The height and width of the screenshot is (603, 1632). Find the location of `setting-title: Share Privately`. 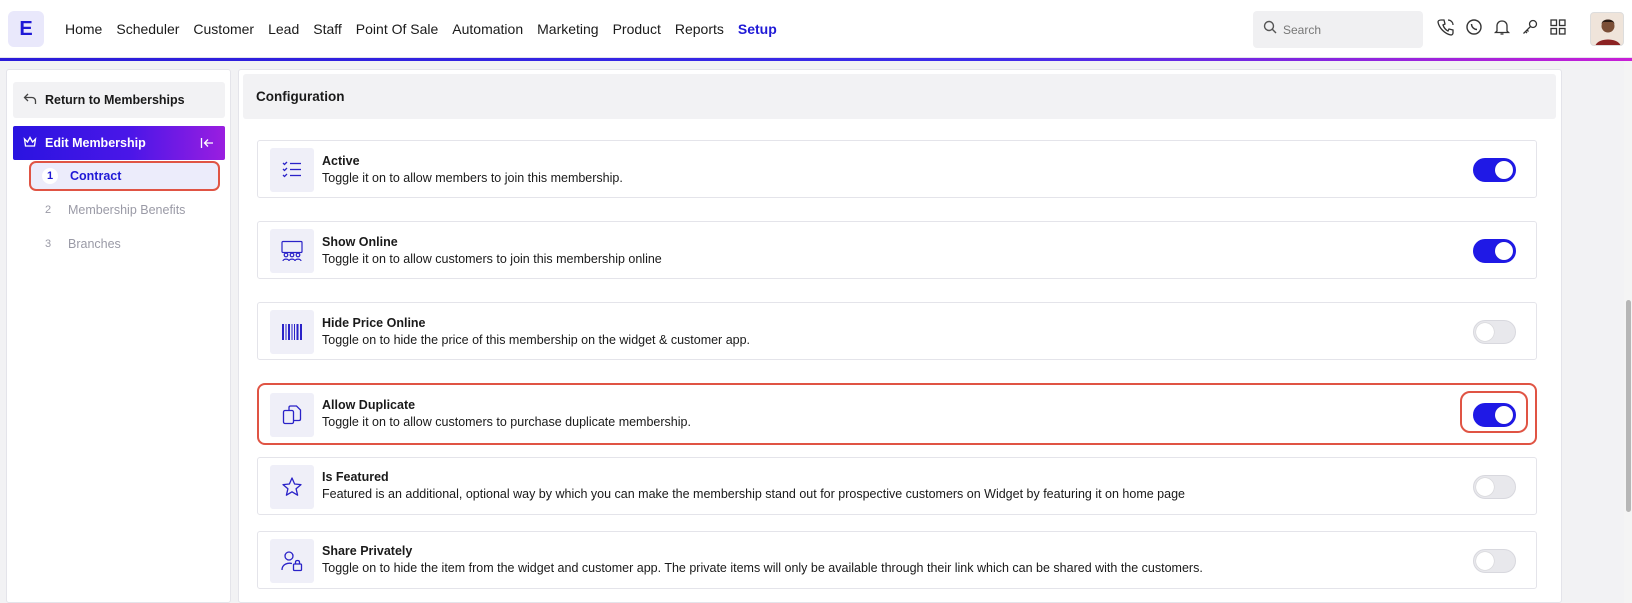

setting-title: Share Privately is located at coordinates (367, 551).